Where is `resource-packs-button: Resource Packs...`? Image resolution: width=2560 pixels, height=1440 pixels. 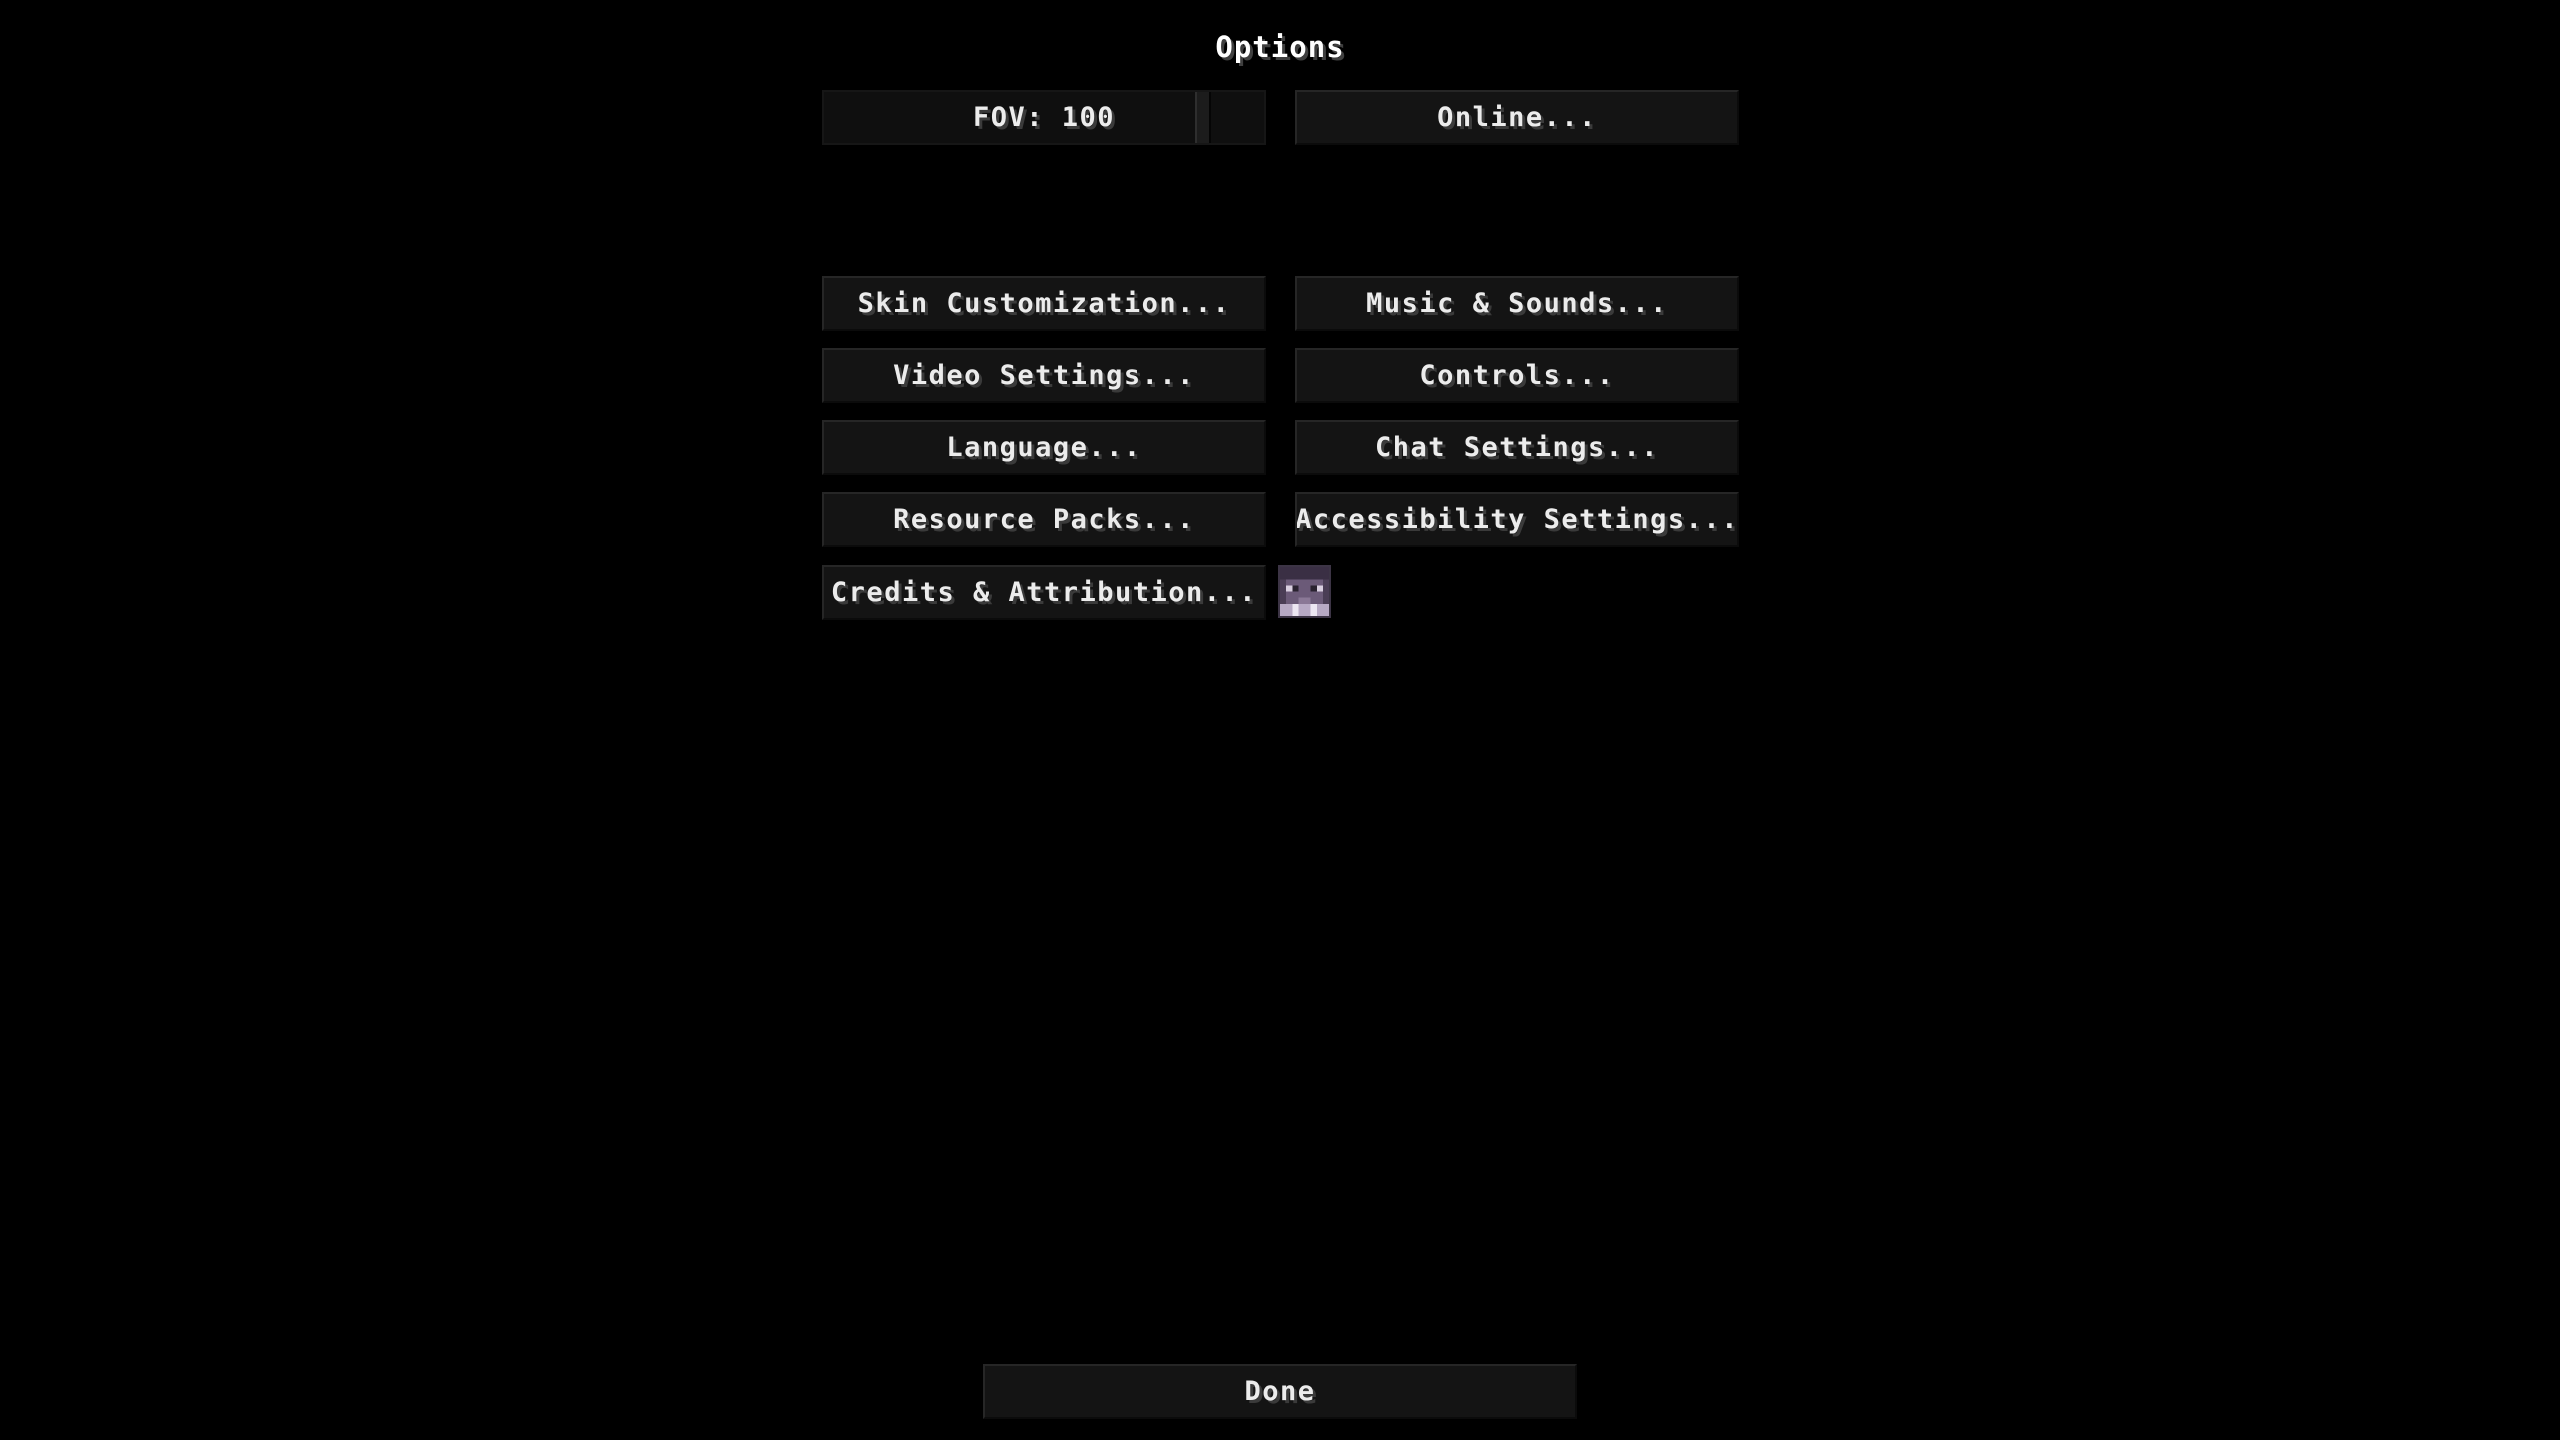
resource-packs-button: Resource Packs... is located at coordinates (1044, 519).